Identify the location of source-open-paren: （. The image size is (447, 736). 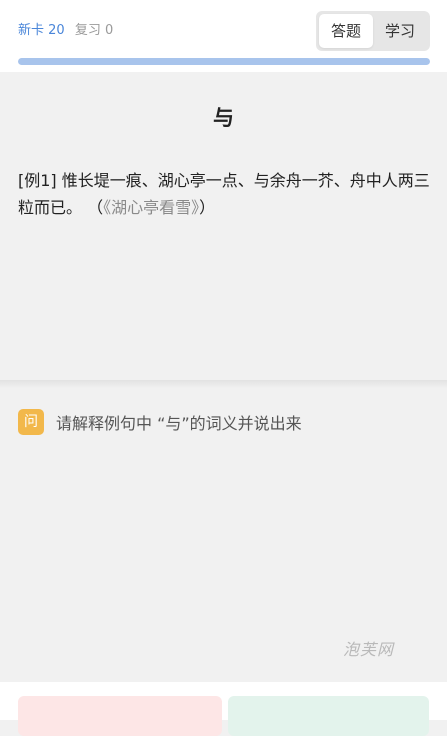
(95, 207).